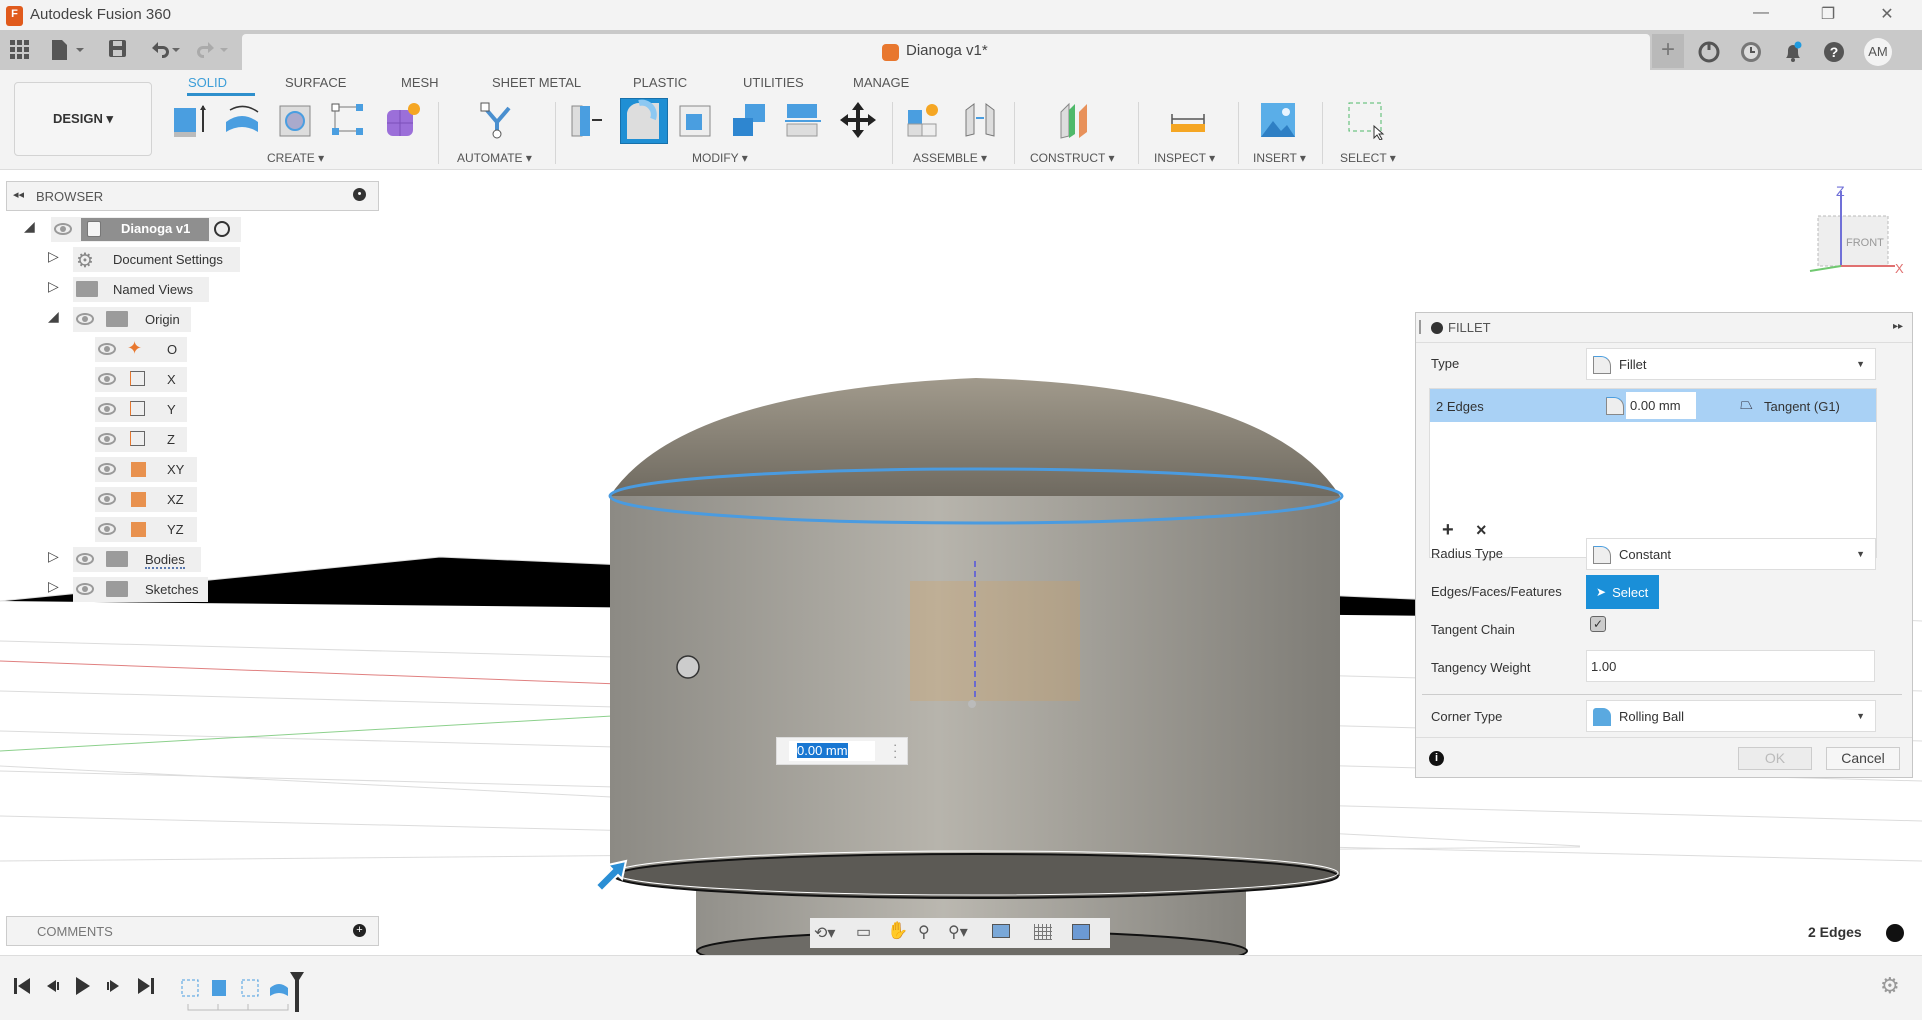  What do you see at coordinates (1731, 716) in the screenshot?
I see `corner-type-dropdown: Rolling Ball ▼` at bounding box center [1731, 716].